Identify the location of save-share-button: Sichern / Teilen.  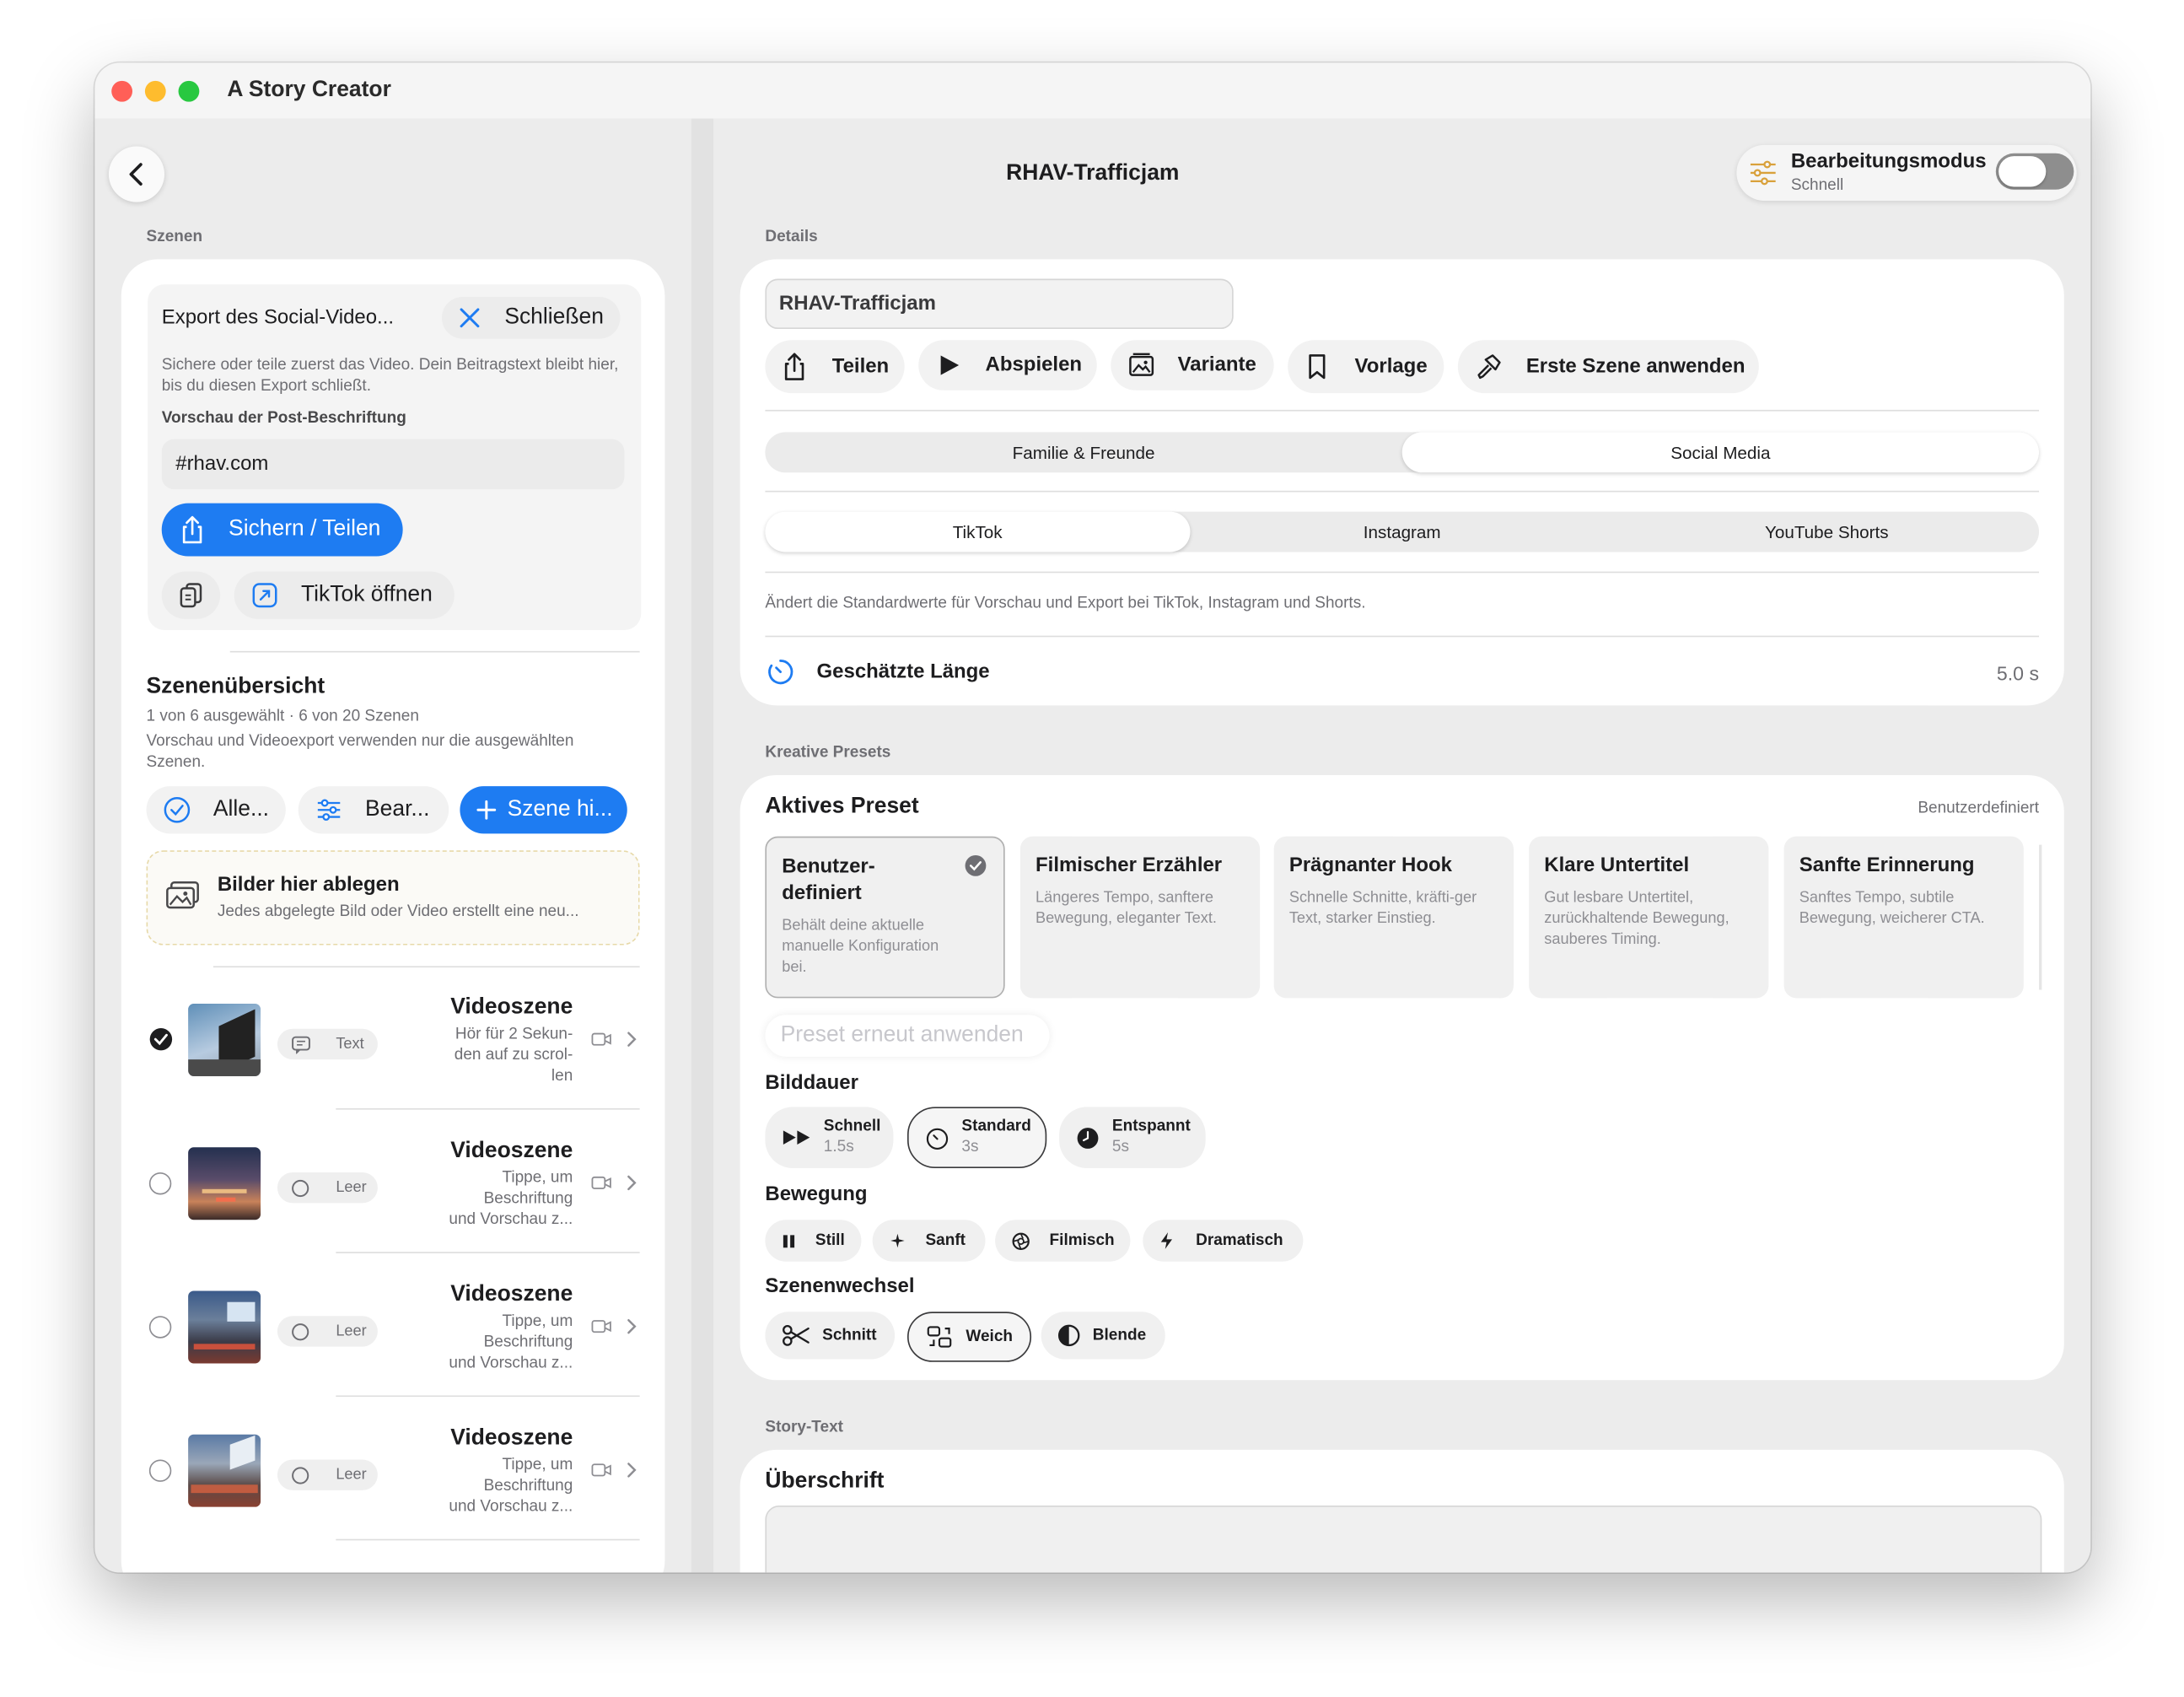
(282, 530).